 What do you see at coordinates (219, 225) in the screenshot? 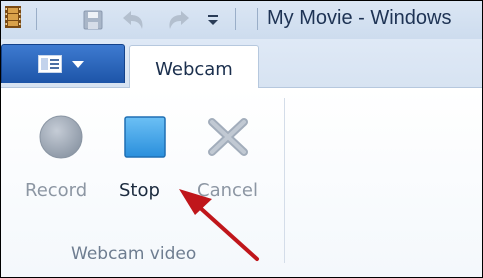
I see `annotation-arrow` at bounding box center [219, 225].